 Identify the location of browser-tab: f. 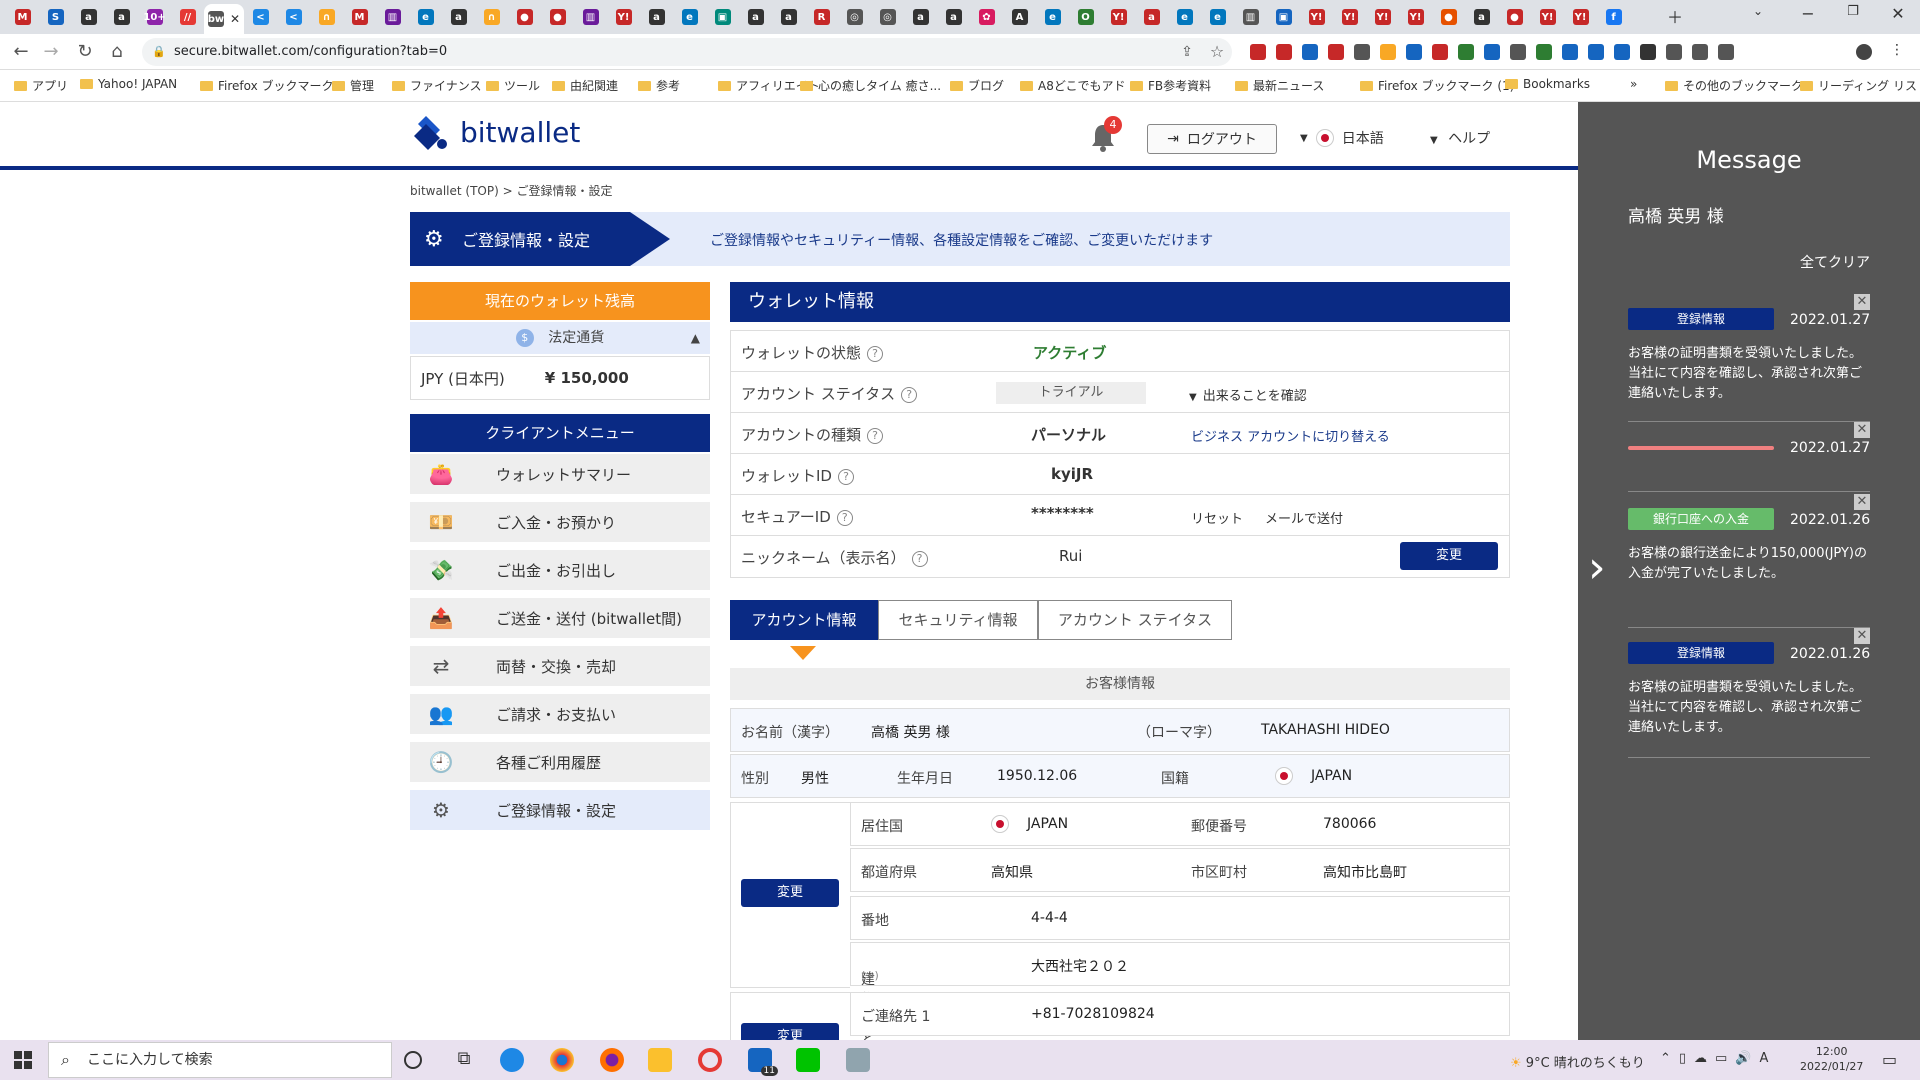
(1613, 17).